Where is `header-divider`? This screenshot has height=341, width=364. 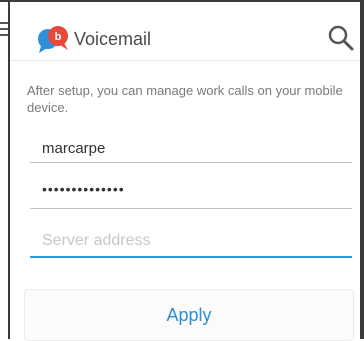 header-divider is located at coordinates (185, 60).